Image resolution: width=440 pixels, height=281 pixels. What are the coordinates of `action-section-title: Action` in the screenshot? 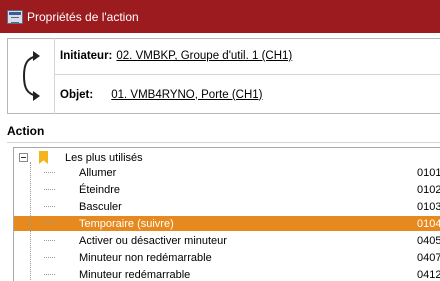 It's located at (26, 131).